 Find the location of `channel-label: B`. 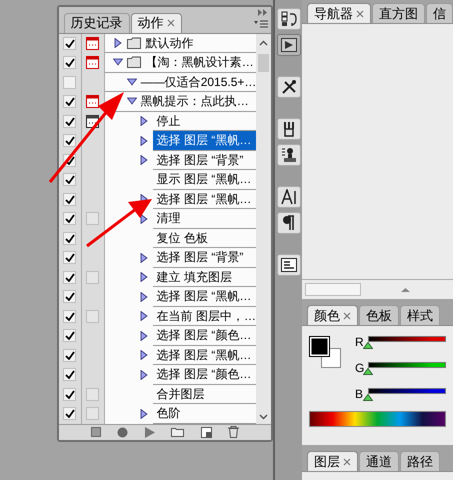

channel-label: B is located at coordinates (359, 394).